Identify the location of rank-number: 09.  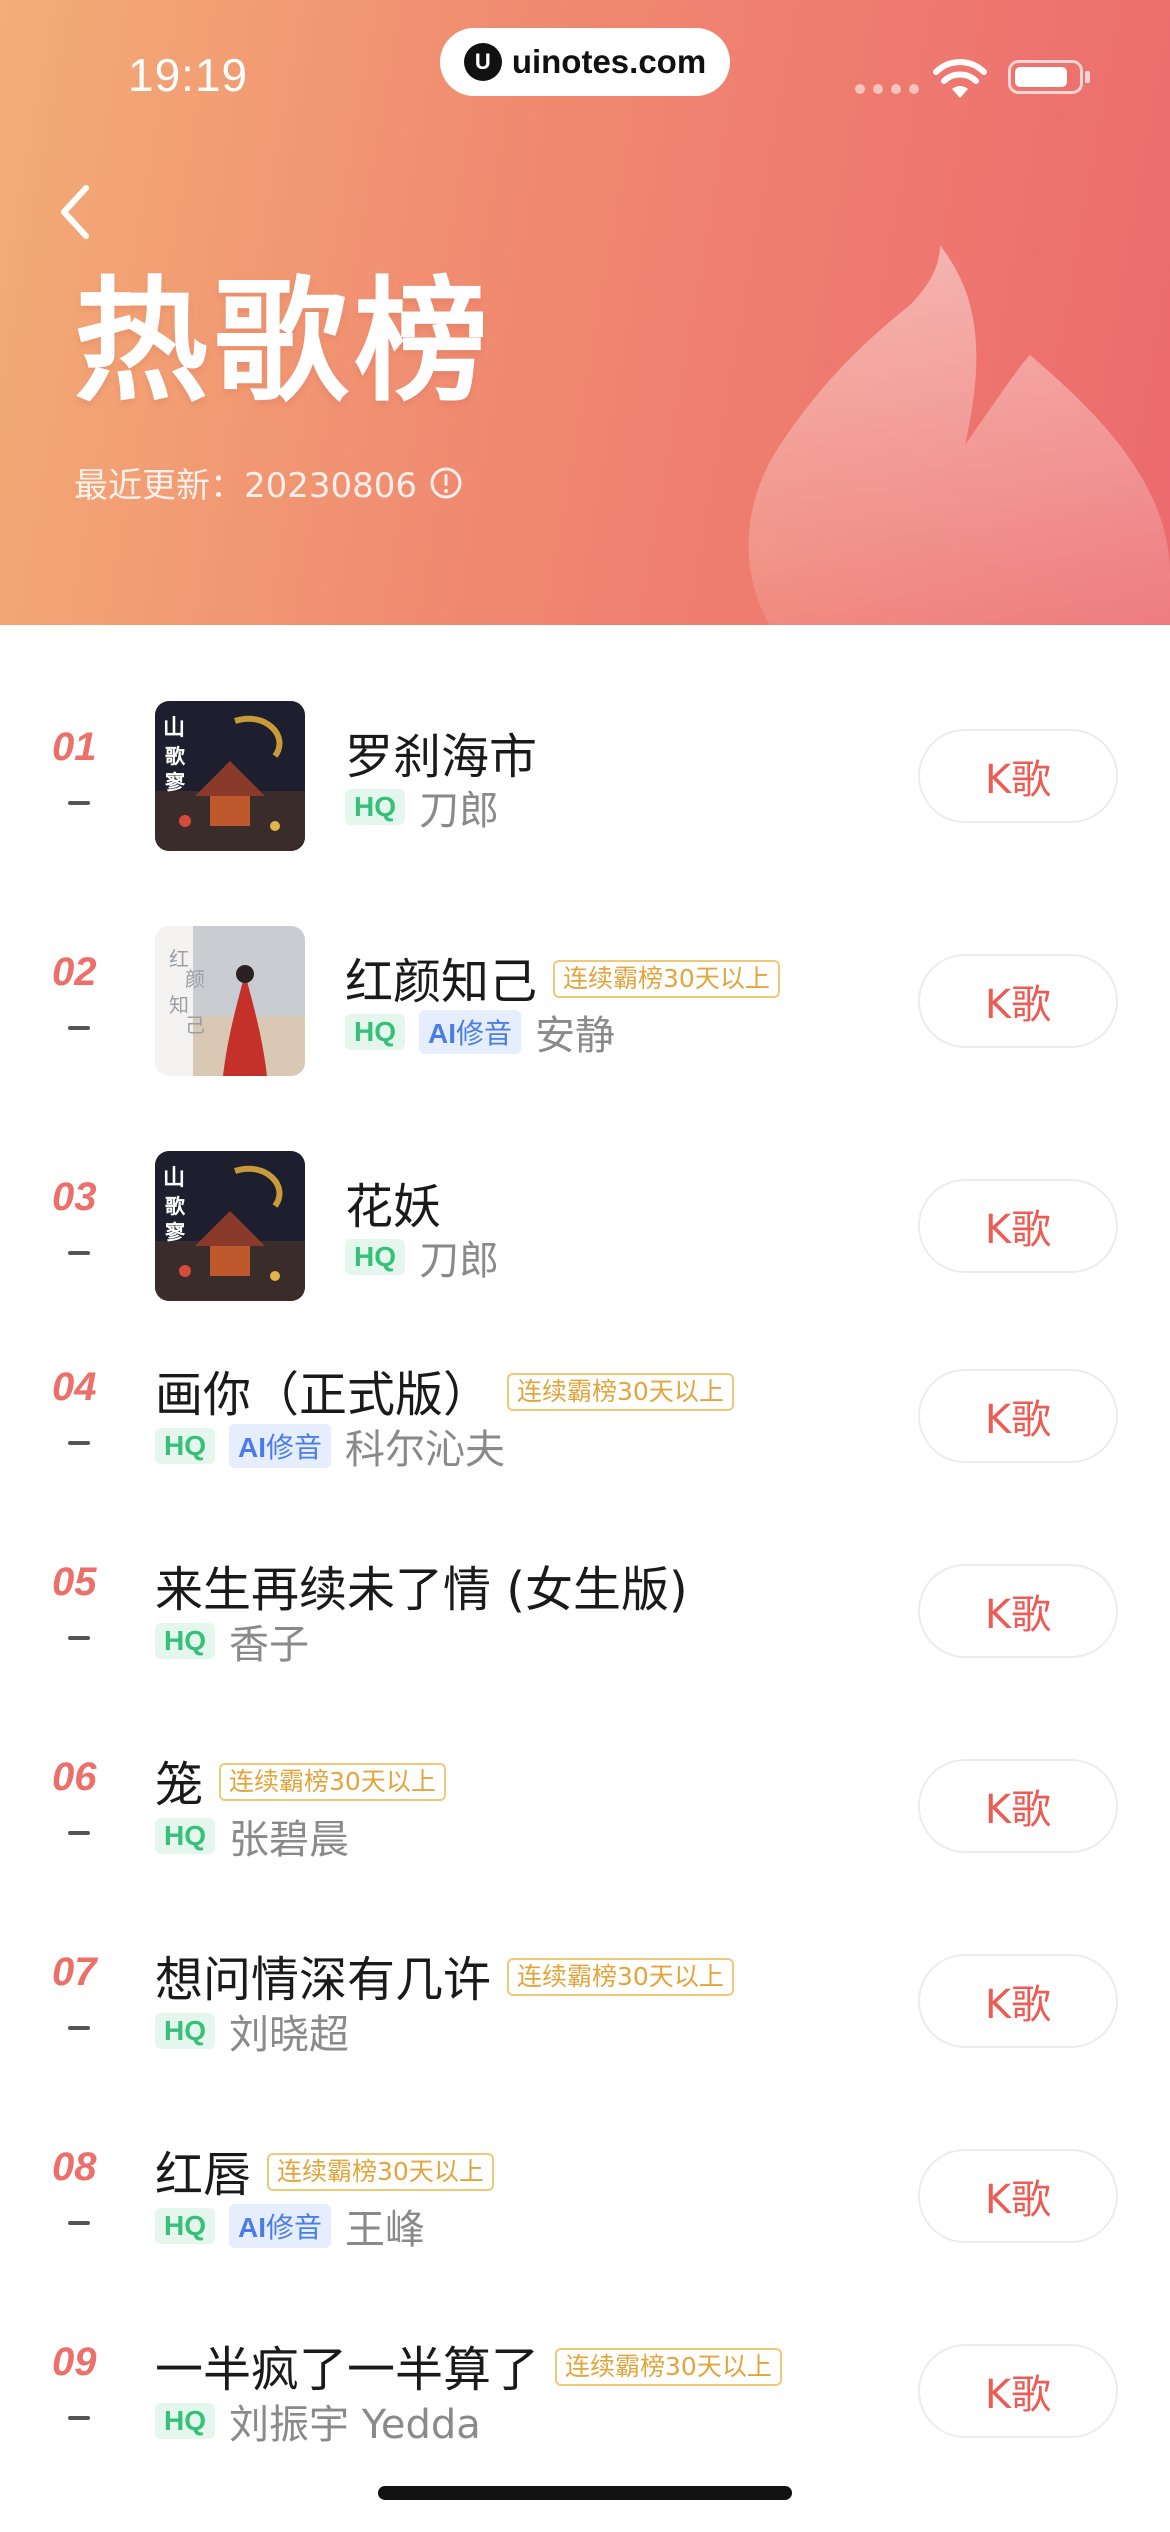
(74, 2362).